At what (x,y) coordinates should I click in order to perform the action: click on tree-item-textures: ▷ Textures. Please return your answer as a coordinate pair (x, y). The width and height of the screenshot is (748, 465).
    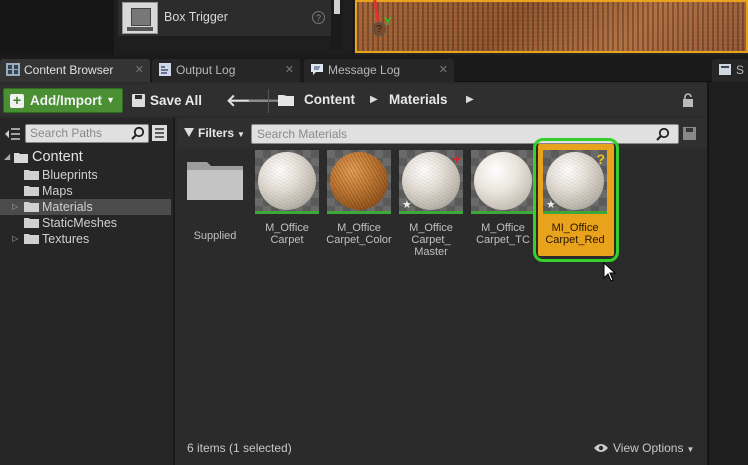
    Looking at the image, I should click on (85, 239).